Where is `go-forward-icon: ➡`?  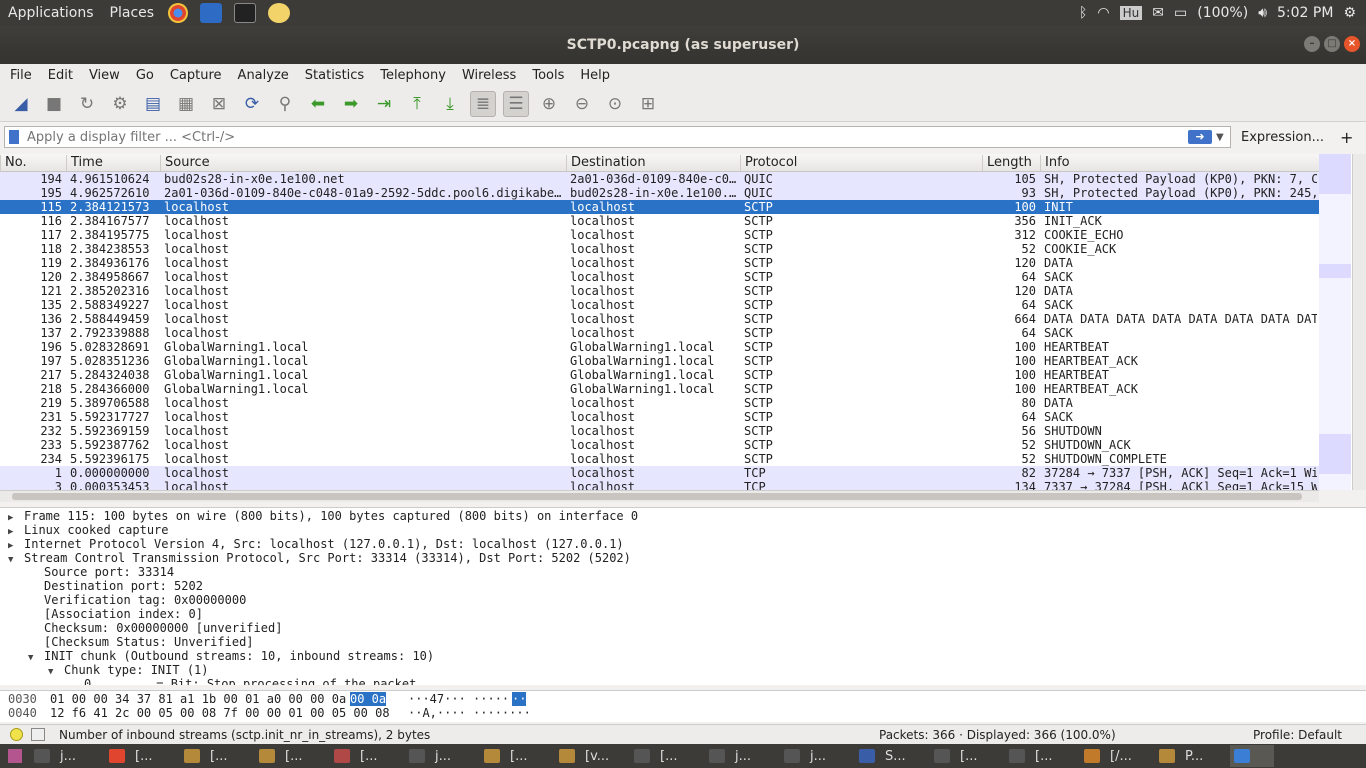
go-forward-icon: ➡ is located at coordinates (351, 104).